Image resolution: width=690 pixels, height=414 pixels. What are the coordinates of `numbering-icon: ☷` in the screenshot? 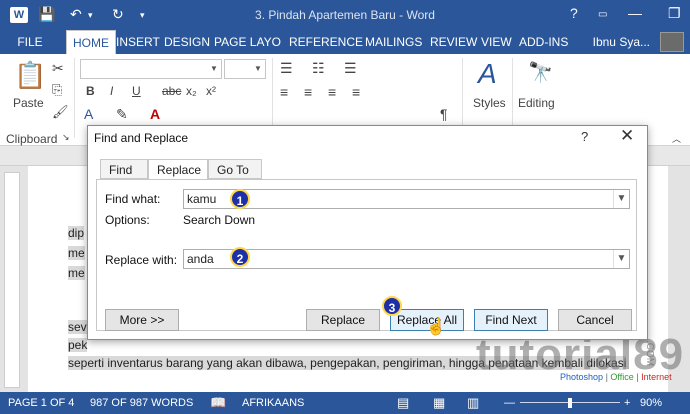 It's located at (318, 68).